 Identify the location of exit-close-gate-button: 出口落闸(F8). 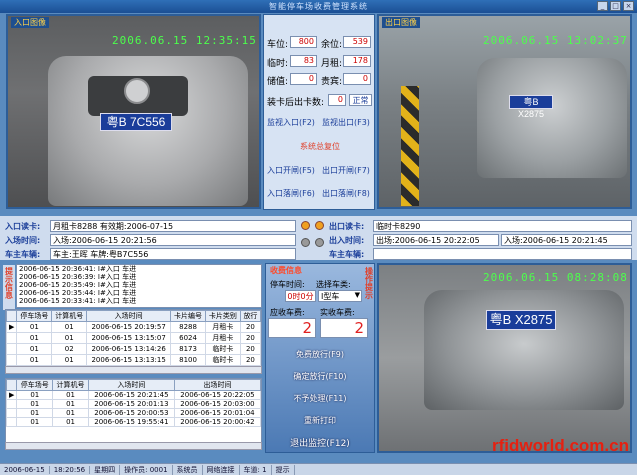
(346, 193).